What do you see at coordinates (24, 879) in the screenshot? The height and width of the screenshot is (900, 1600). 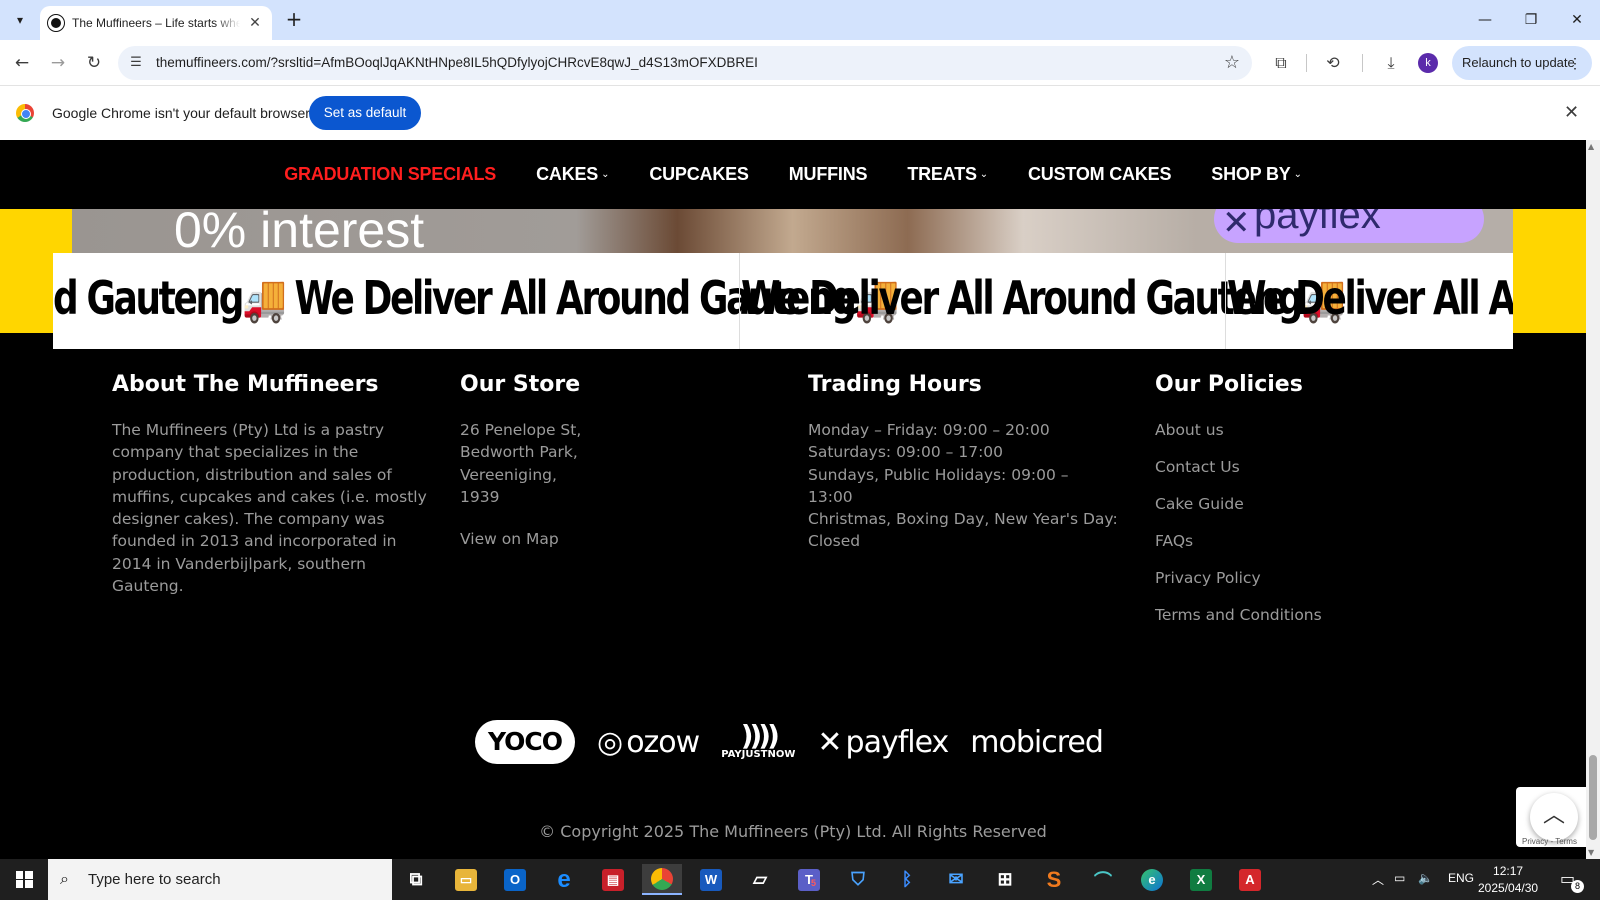 I see `start-button` at bounding box center [24, 879].